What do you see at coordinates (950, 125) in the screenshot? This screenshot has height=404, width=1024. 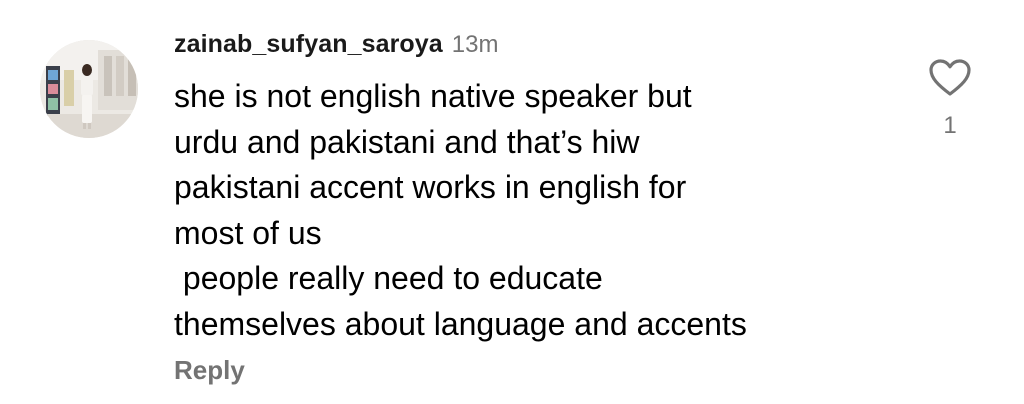 I see `like-count: 1` at bounding box center [950, 125].